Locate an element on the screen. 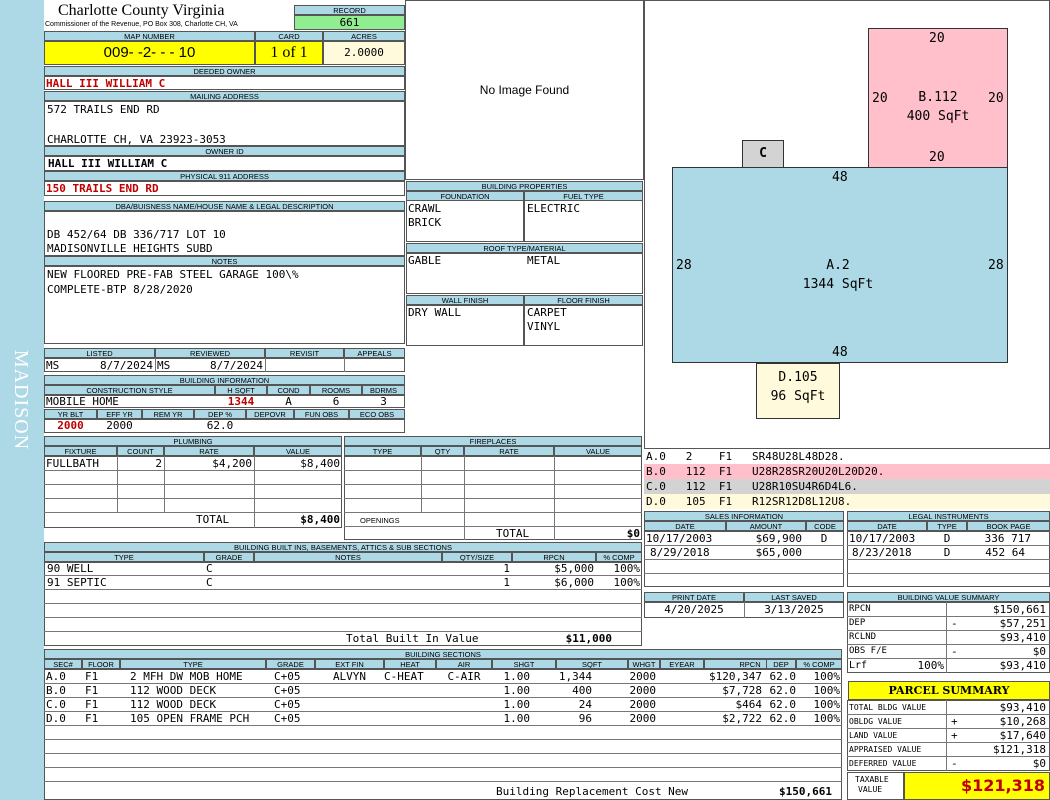 This screenshot has width=1050, height=800. bvs-rclnd: $93,410 is located at coordinates (1022, 637).